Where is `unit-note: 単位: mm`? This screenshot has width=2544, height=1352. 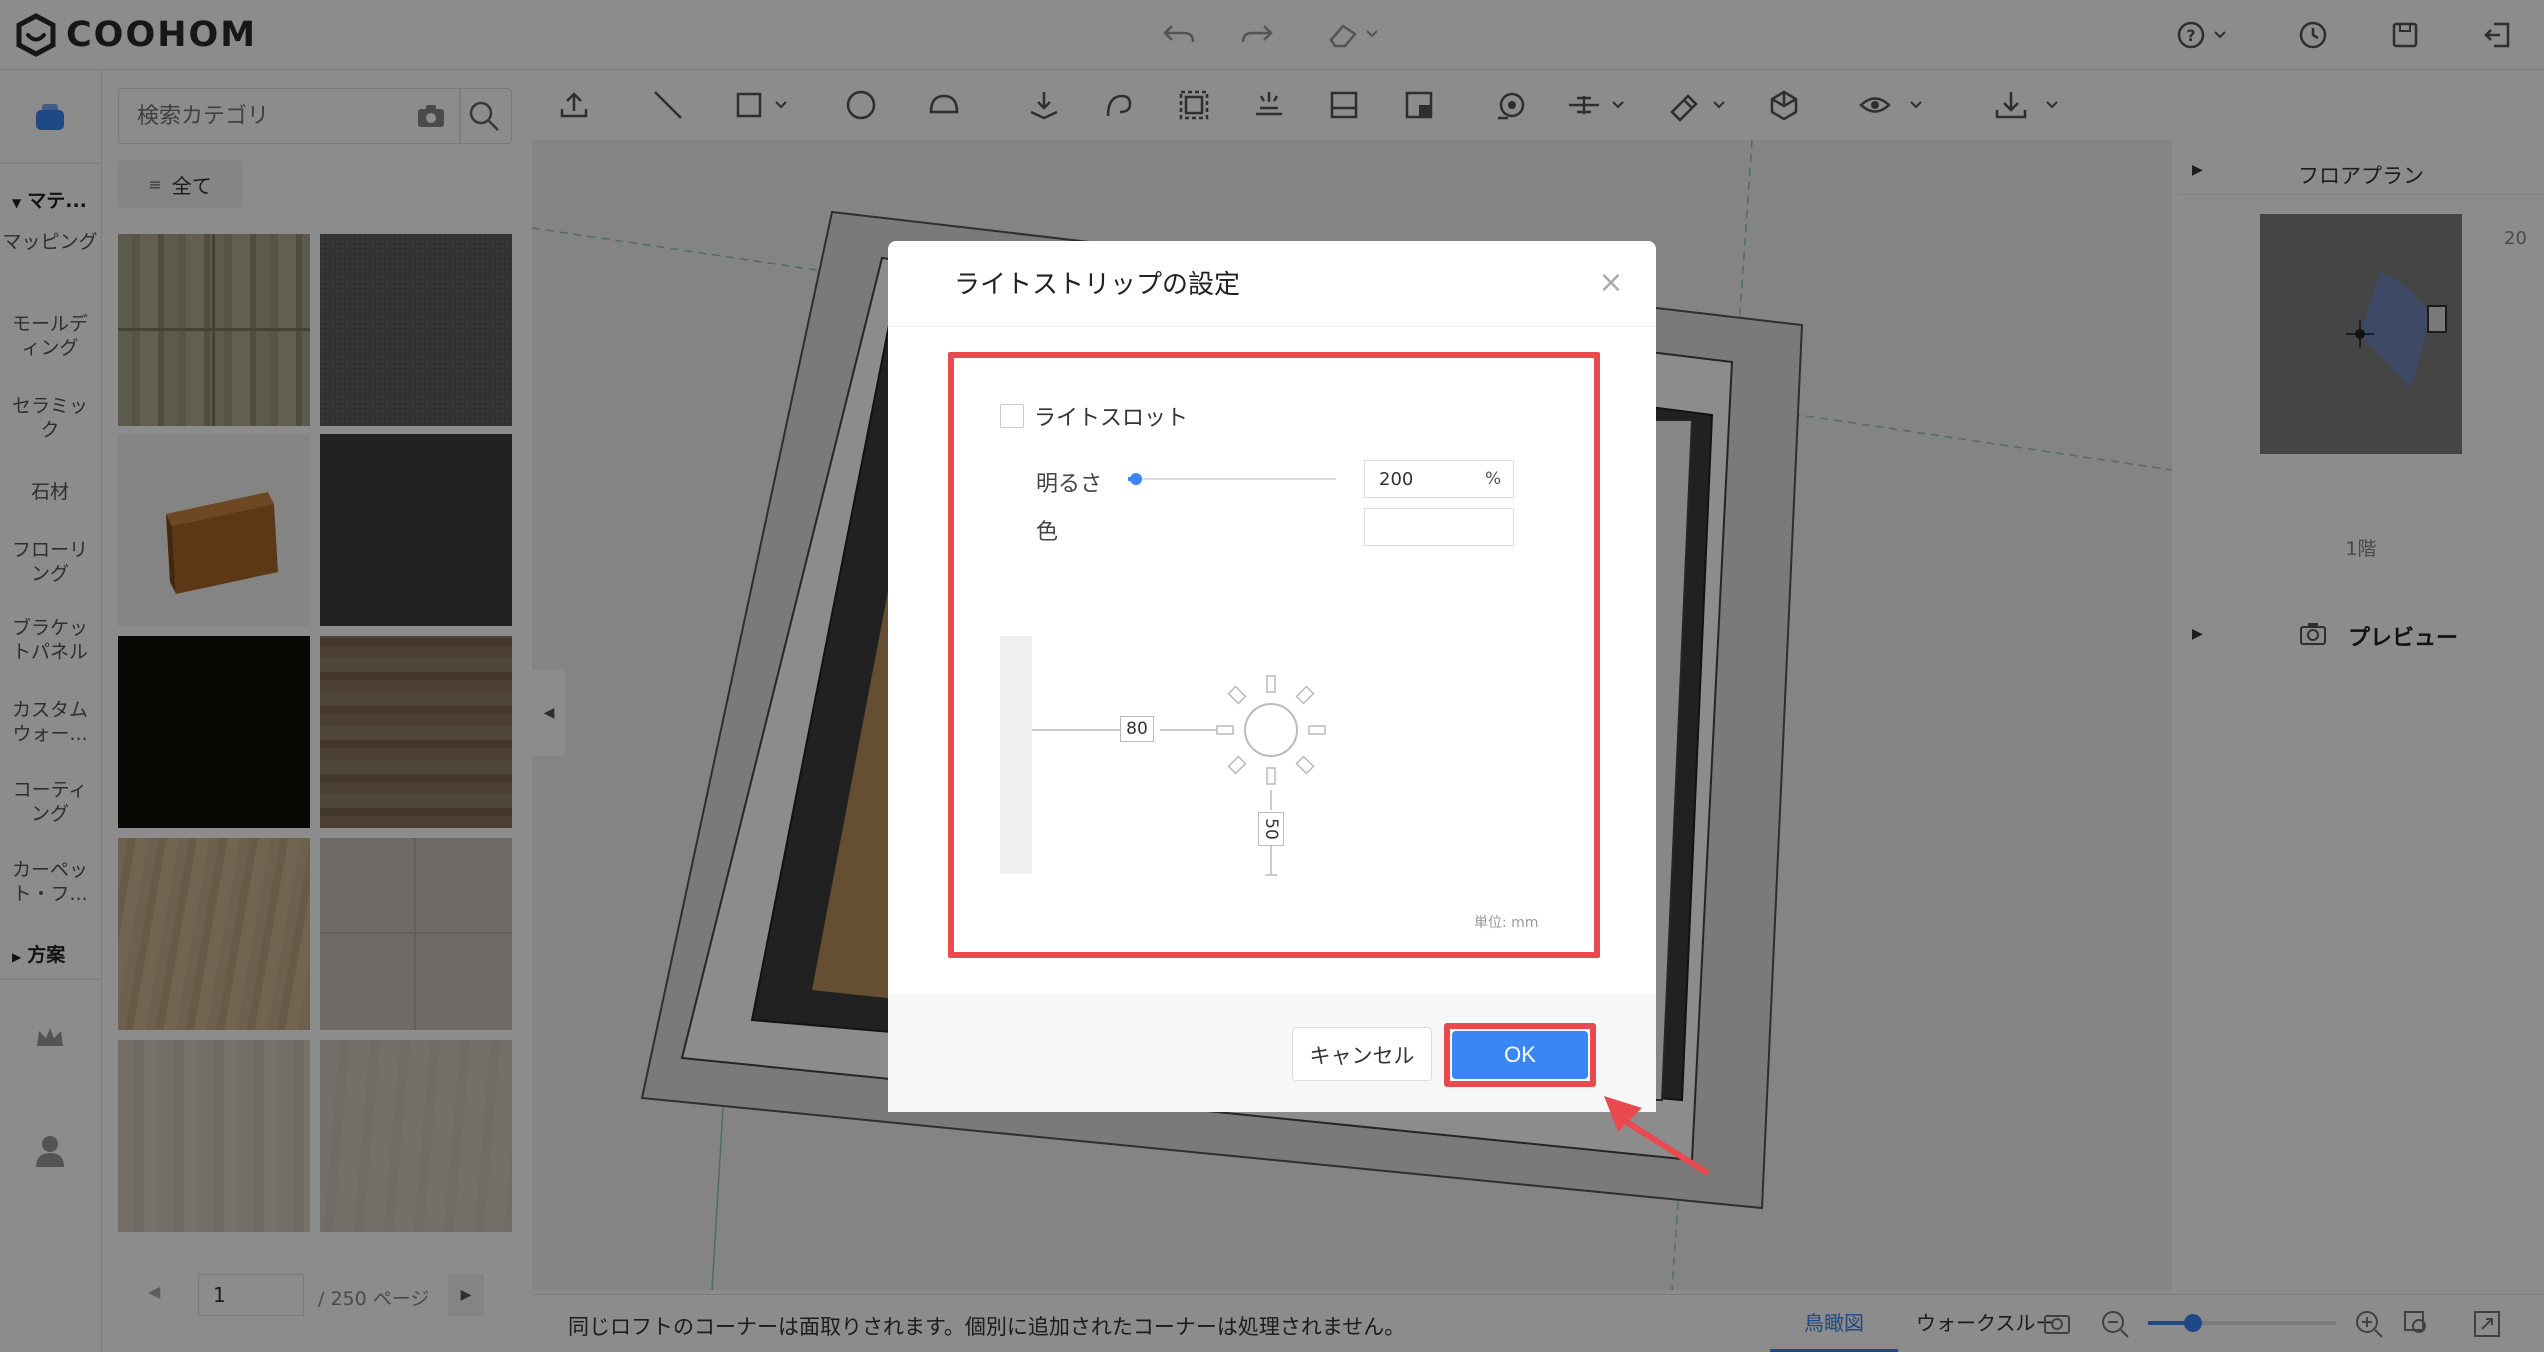 unit-note: 単位: mm is located at coordinates (1506, 923).